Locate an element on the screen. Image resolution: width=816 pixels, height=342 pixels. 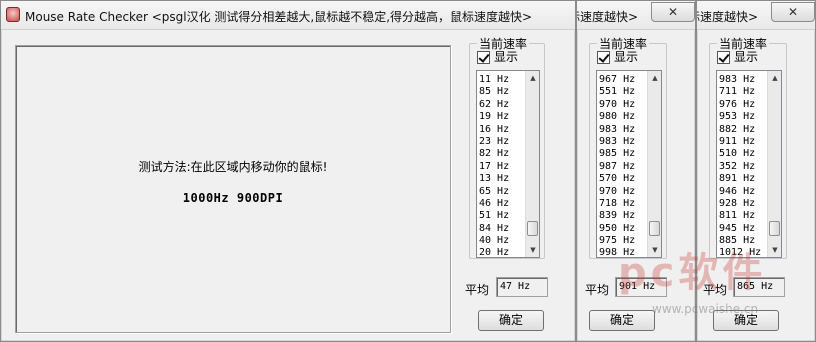
site-watermark: pc软件 www.pcwaishe.cn is located at coordinates (712, 285).